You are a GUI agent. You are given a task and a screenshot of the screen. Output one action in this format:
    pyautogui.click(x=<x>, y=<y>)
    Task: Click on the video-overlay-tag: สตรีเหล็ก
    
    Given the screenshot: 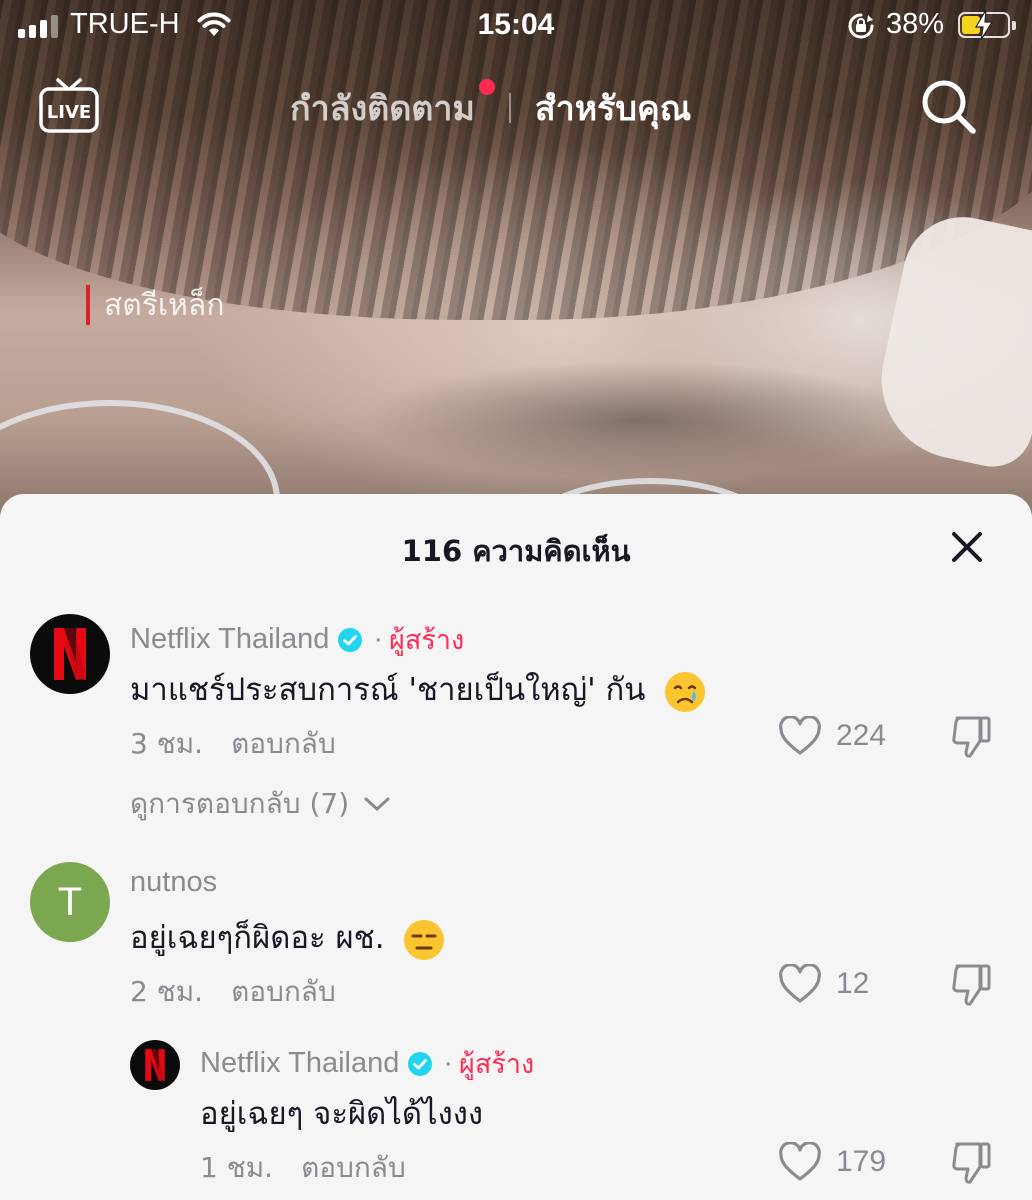 What is the action you would take?
    pyautogui.click(x=155, y=305)
    